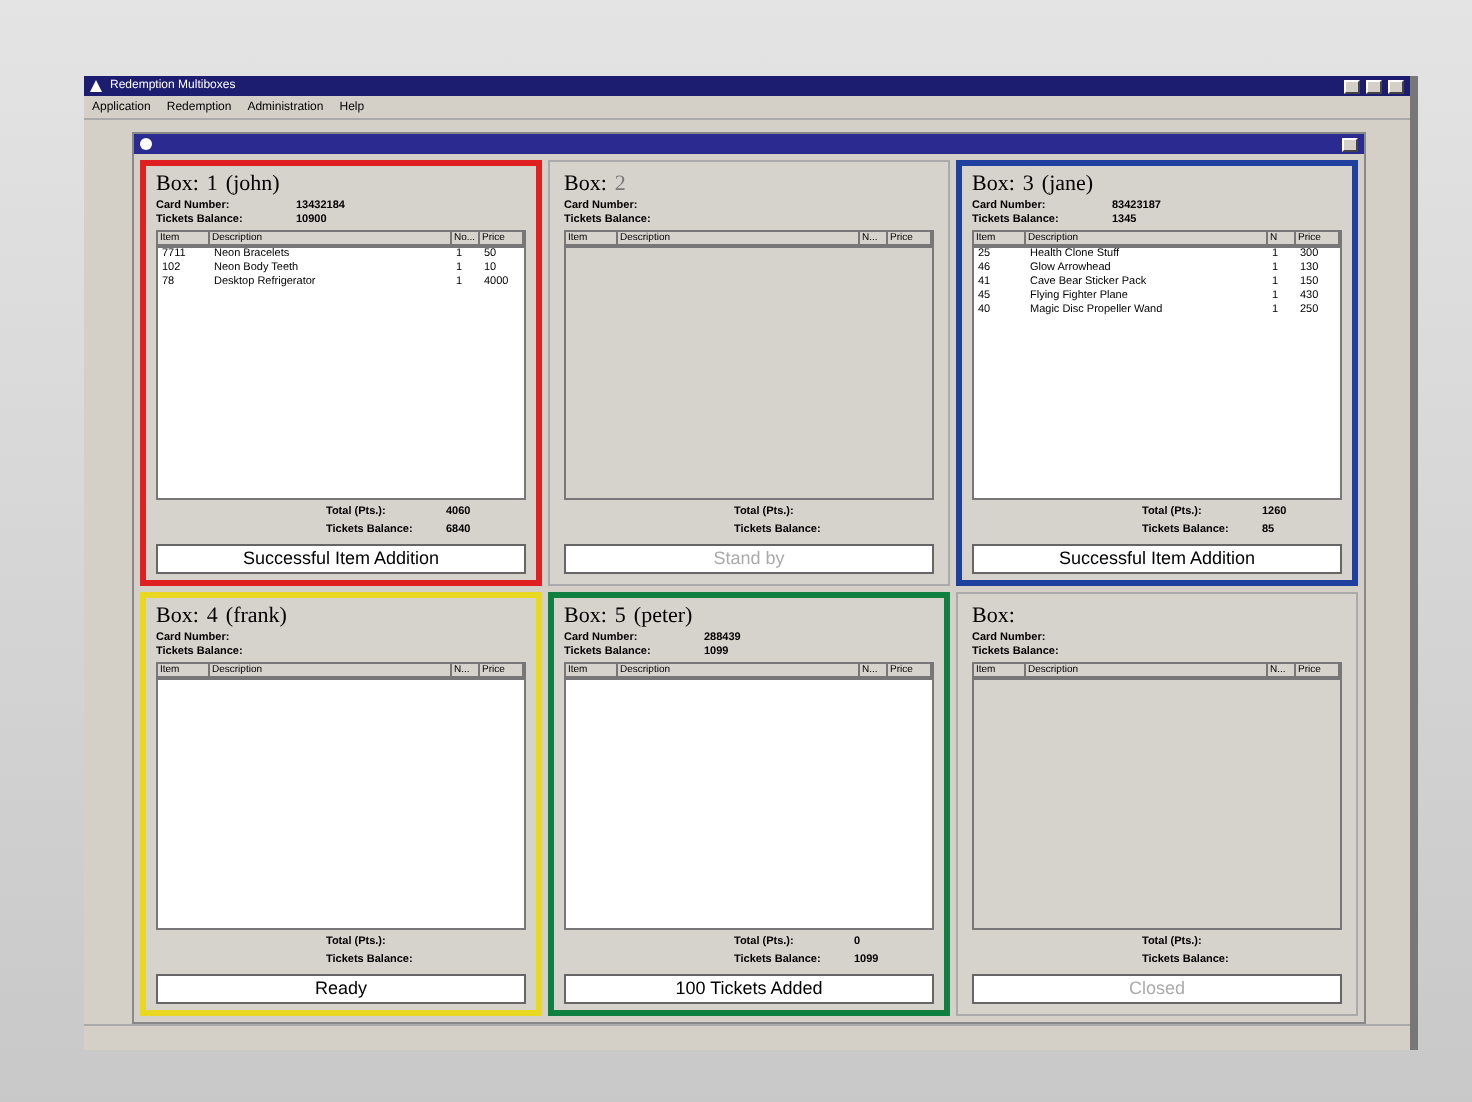  What do you see at coordinates (212, 184) in the screenshot?
I see `box-number: 1` at bounding box center [212, 184].